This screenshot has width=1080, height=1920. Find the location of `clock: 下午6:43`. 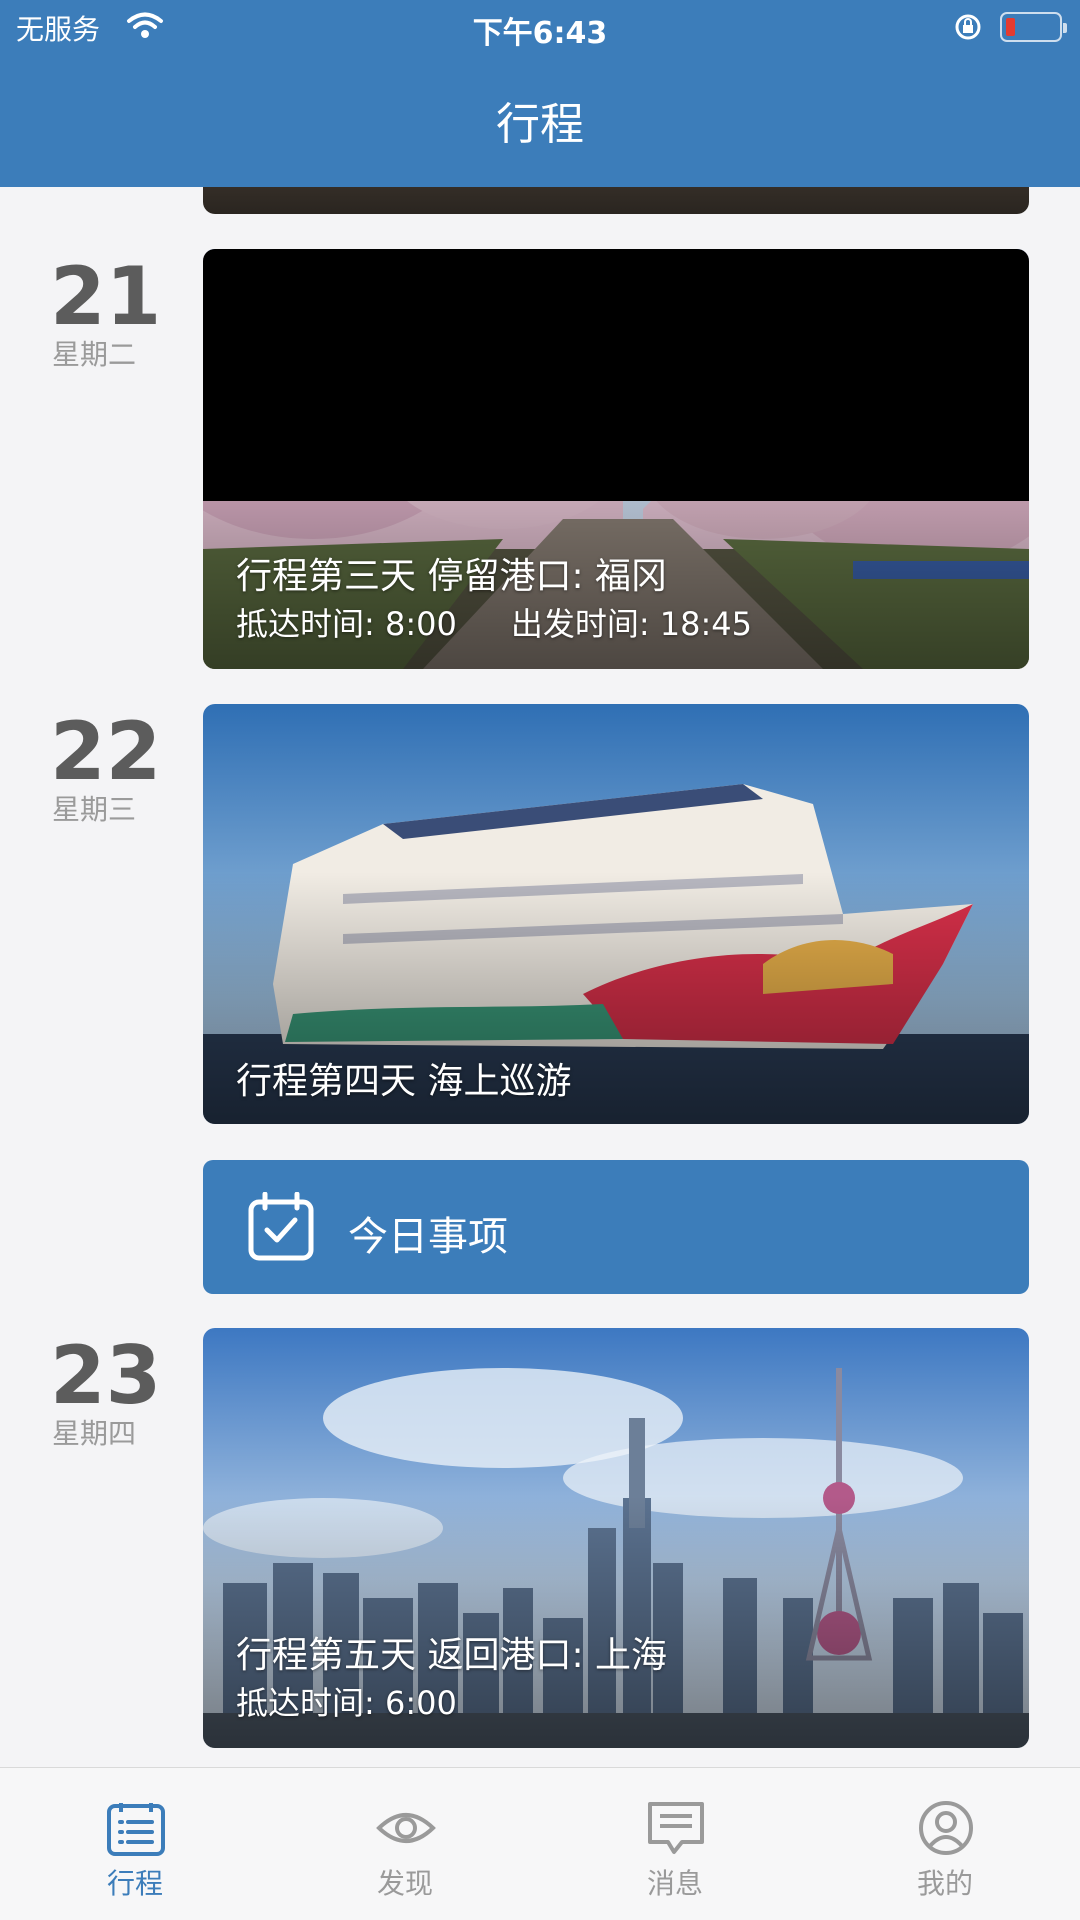

clock: 下午6:43 is located at coordinates (540, 33).